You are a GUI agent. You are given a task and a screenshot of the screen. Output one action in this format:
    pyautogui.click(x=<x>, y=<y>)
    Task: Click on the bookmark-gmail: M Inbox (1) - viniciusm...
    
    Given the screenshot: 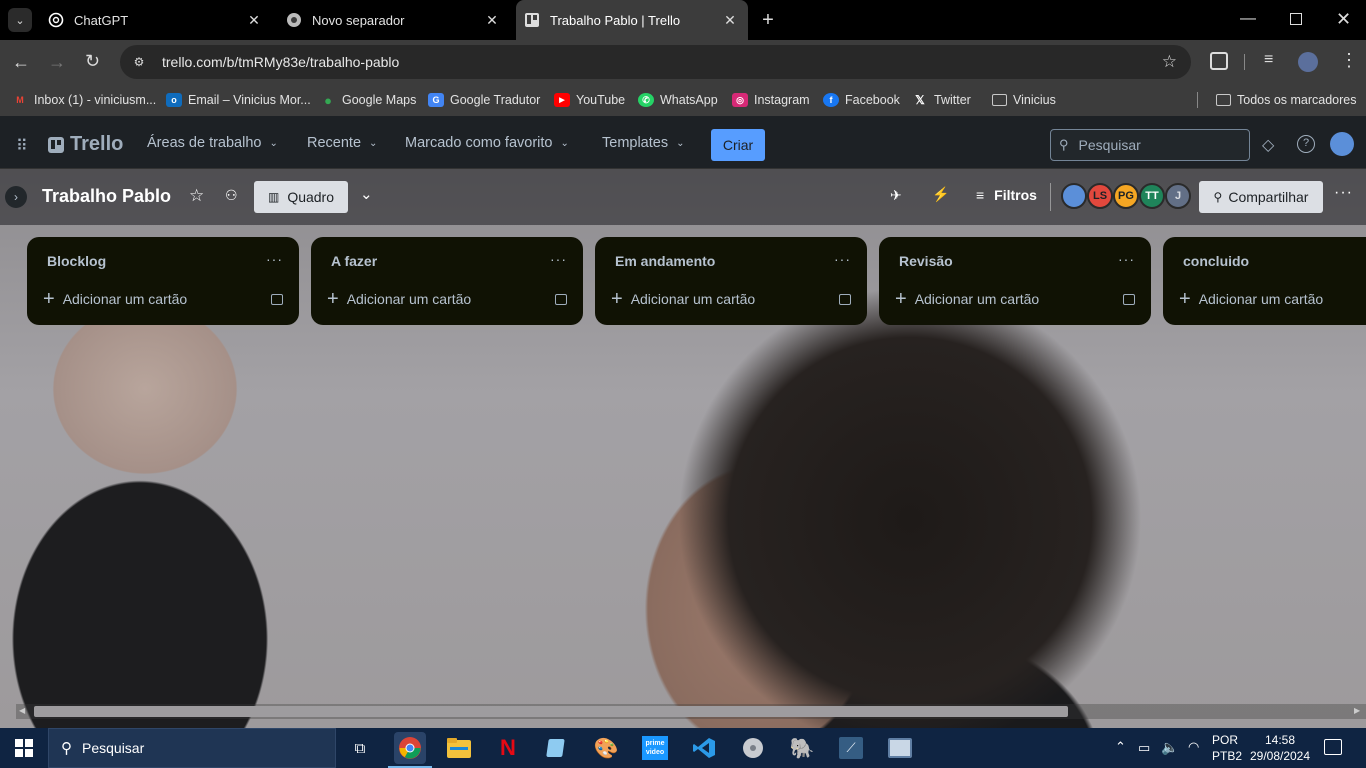 What is the action you would take?
    pyautogui.click(x=84, y=100)
    